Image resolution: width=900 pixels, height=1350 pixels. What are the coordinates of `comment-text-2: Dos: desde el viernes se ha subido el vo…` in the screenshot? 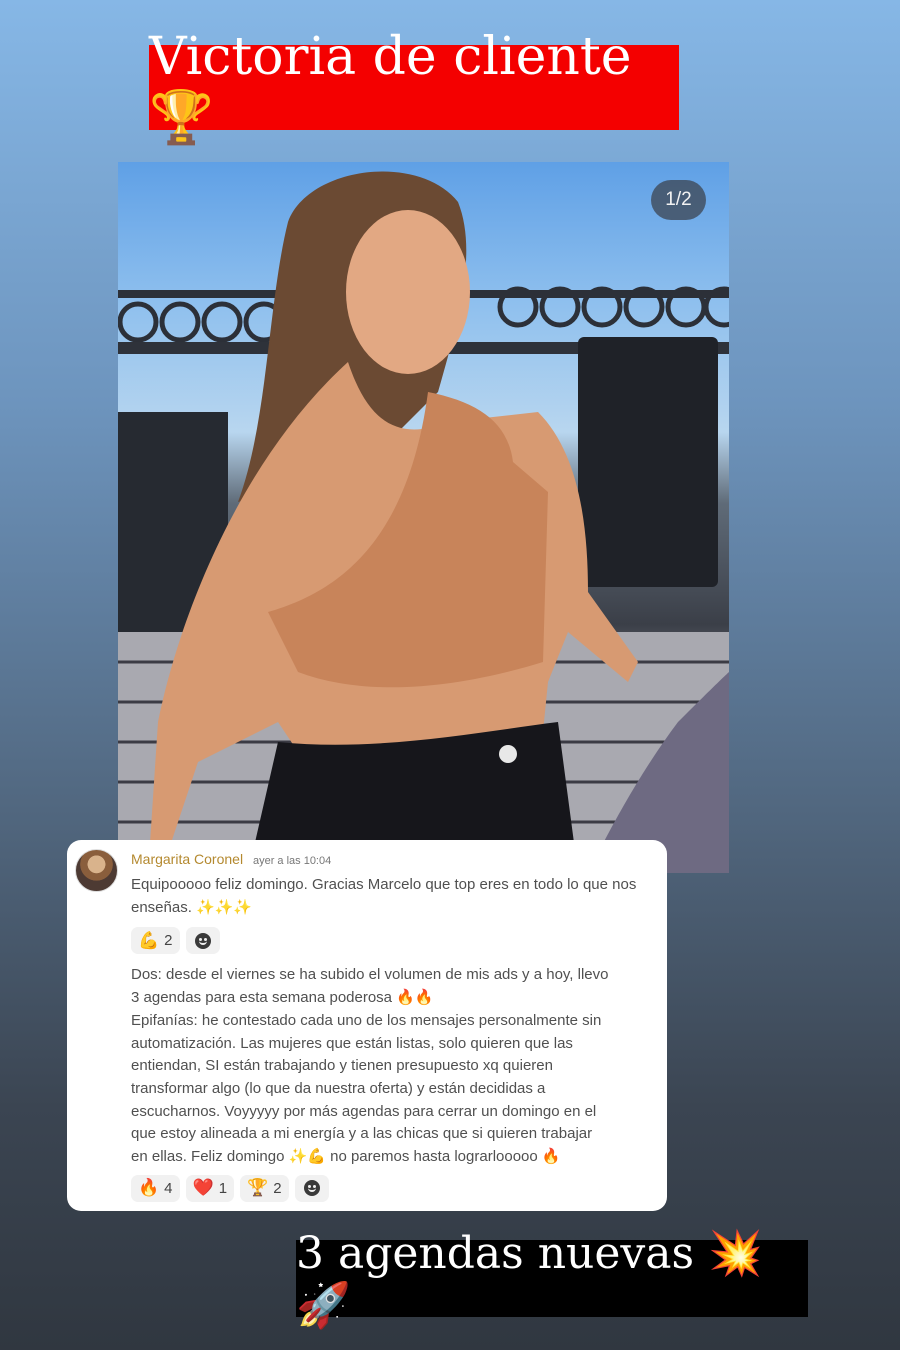 It's located at (388, 1066).